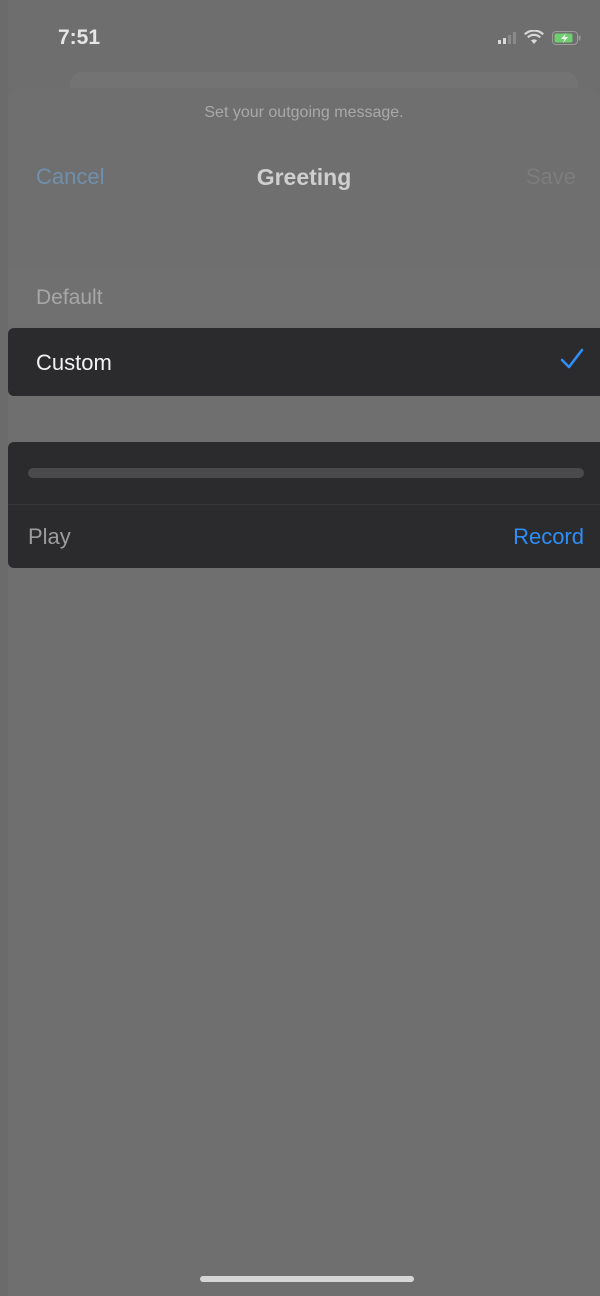  Describe the element at coordinates (507, 37) in the screenshot. I see `cellular-signal-icon` at that location.